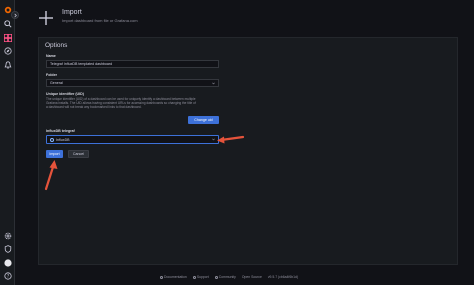 This screenshot has width=474, height=285. Describe the element at coordinates (15, 15) in the screenshot. I see `collapse-nav-button` at that location.